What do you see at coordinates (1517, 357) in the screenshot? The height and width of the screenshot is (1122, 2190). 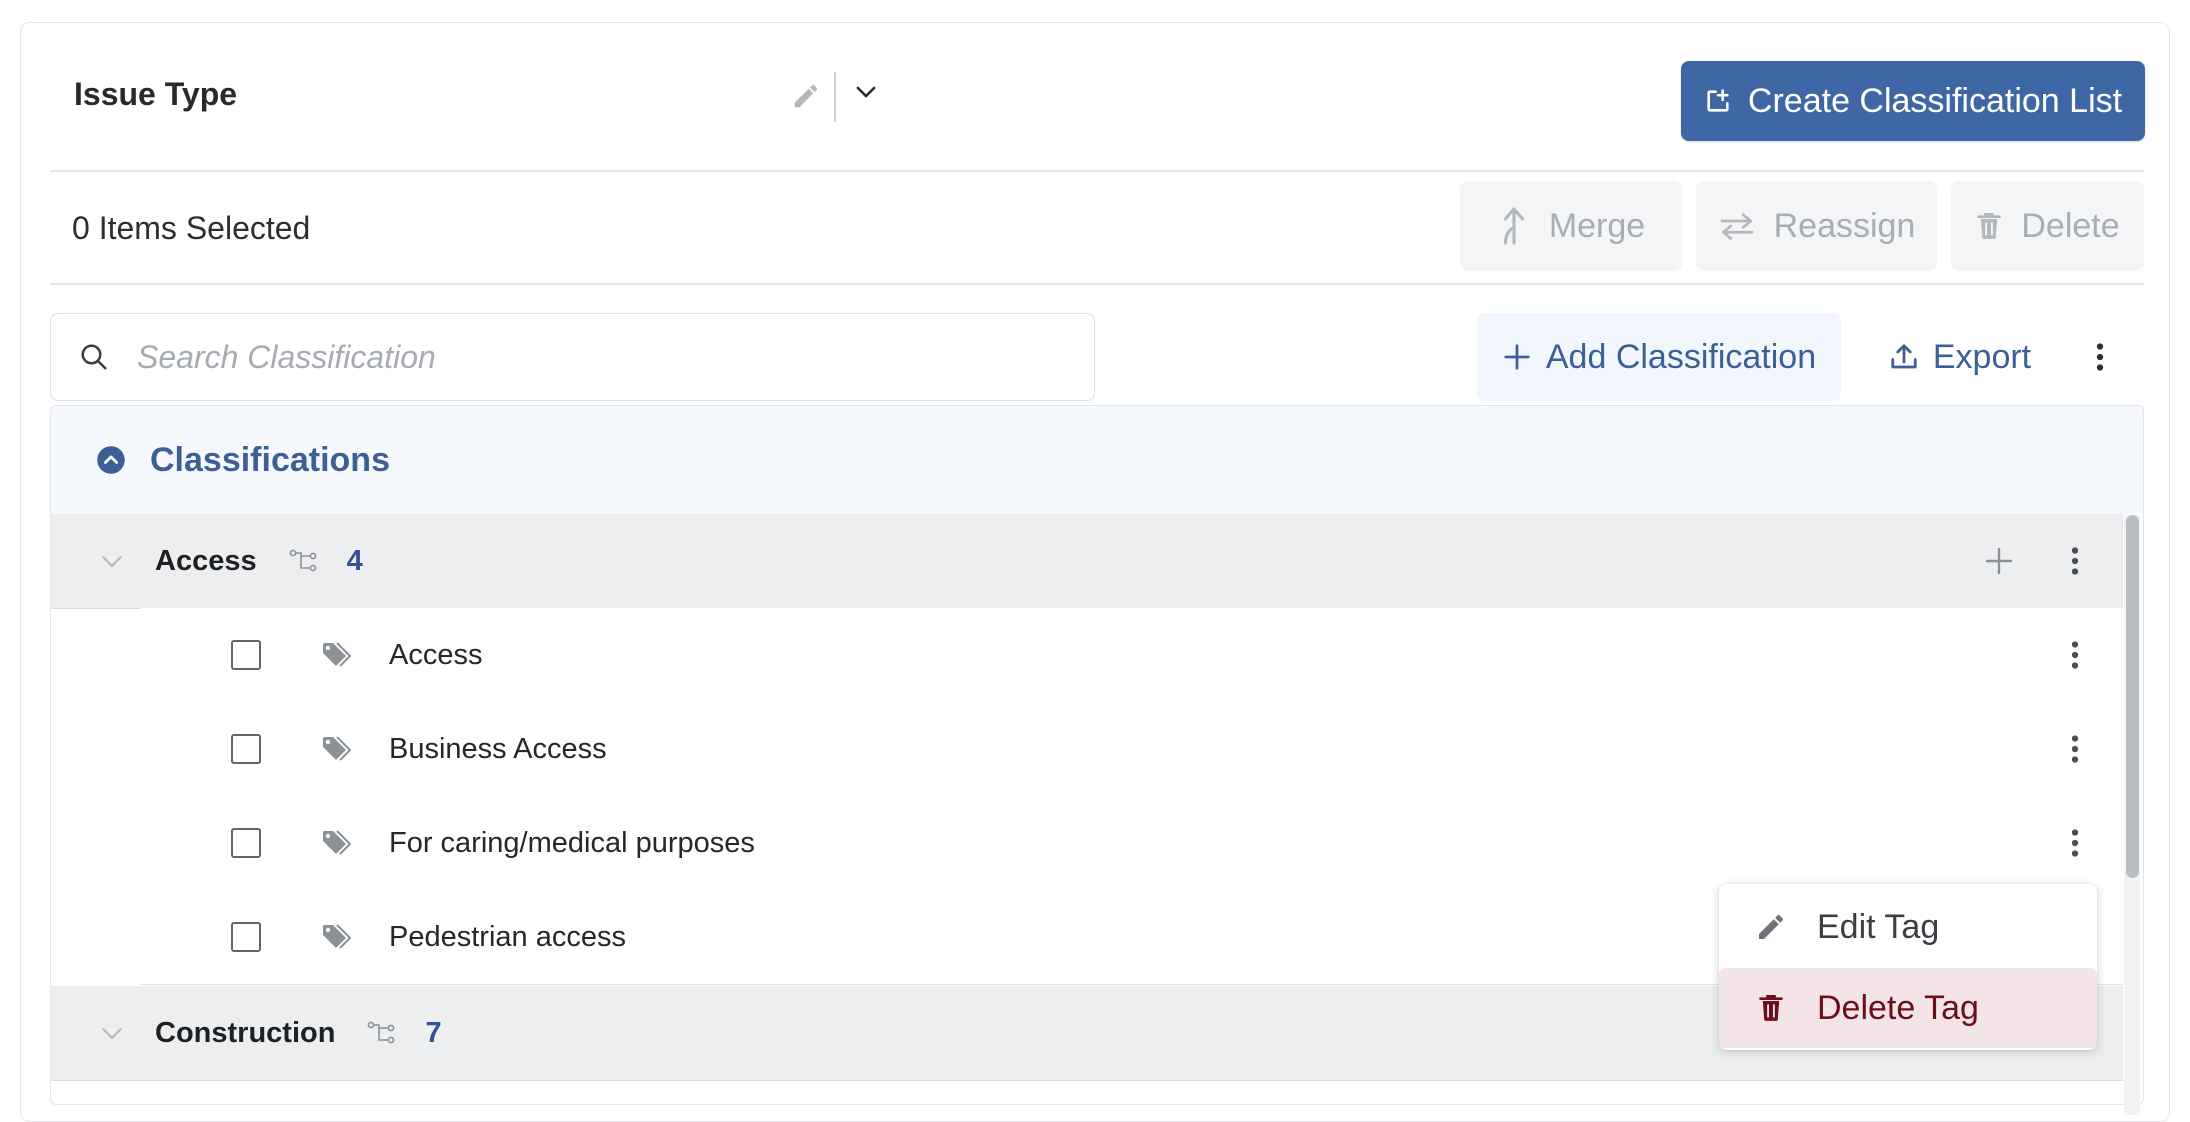 I see `plus-icon` at bounding box center [1517, 357].